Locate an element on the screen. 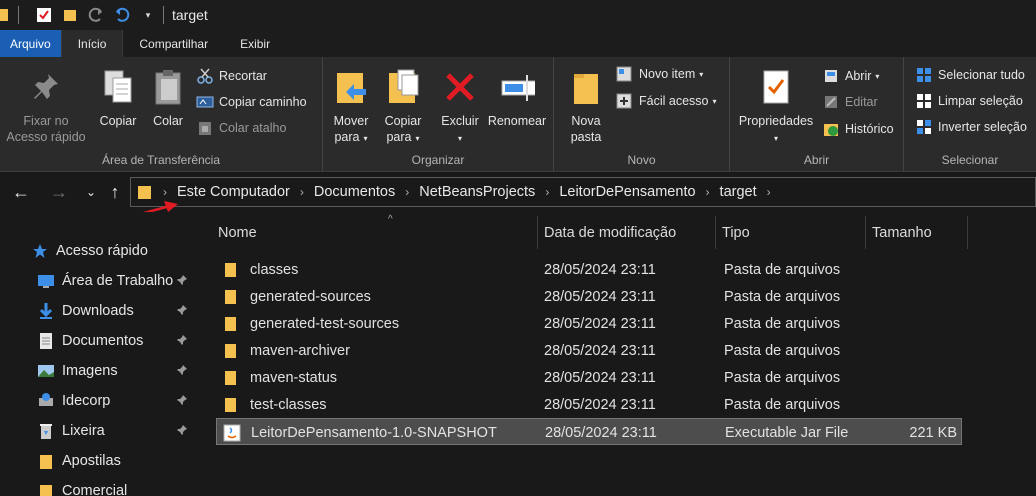 Image resolution: width=1036 pixels, height=496 pixels. customize-toolbar-icon: ▾ is located at coordinates (148, 15).